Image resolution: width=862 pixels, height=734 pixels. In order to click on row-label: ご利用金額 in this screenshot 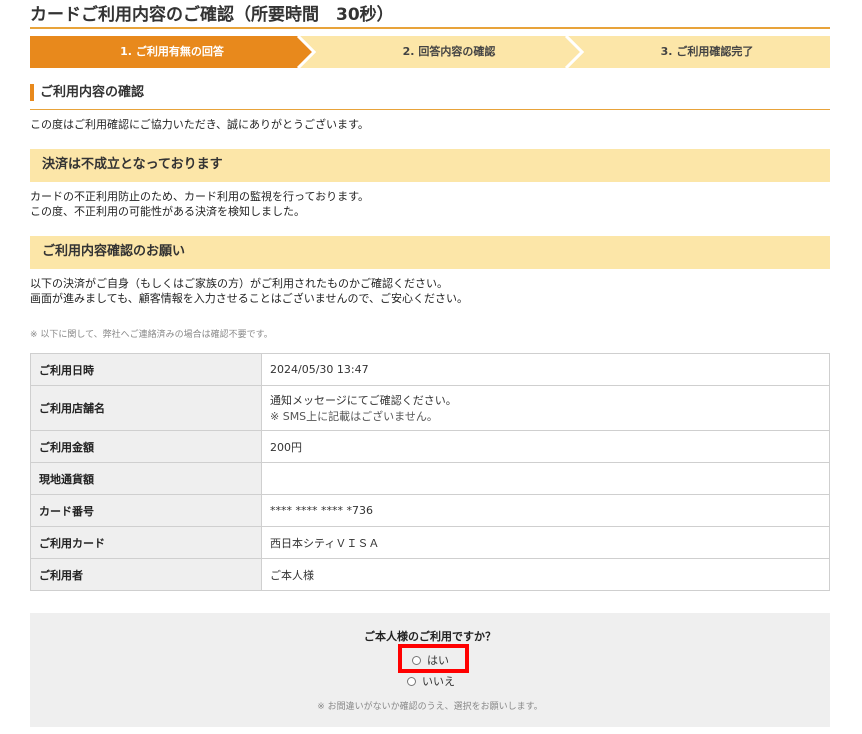, I will do `click(146, 446)`.